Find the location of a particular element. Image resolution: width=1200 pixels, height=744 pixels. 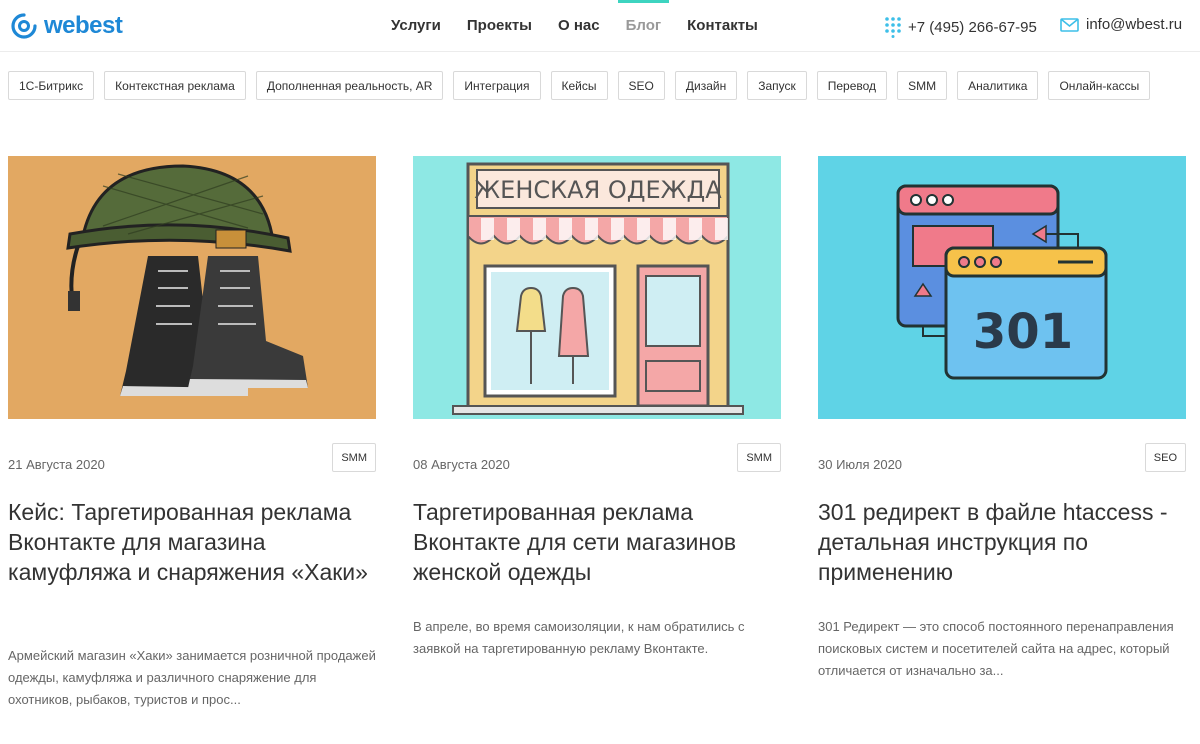

email-address: info@wbest.ru is located at coordinates (1134, 24).